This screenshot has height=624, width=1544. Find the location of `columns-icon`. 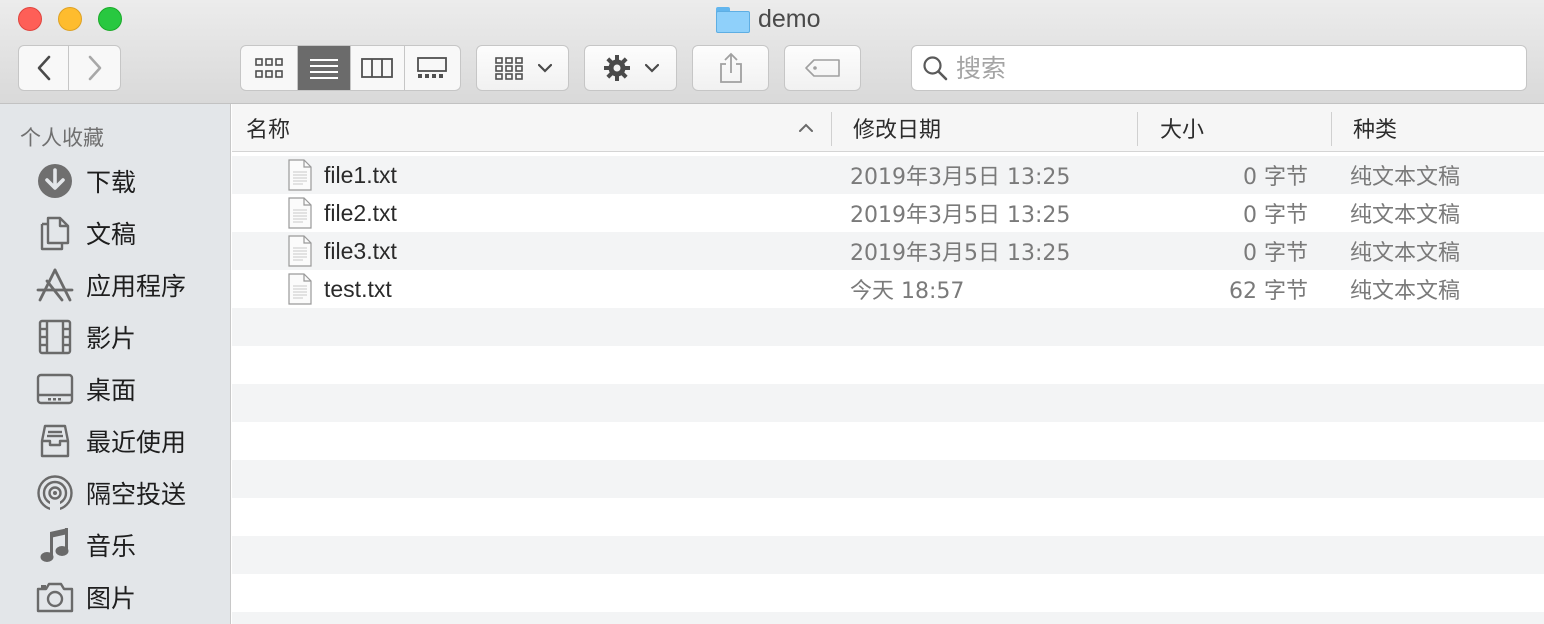

columns-icon is located at coordinates (377, 68).